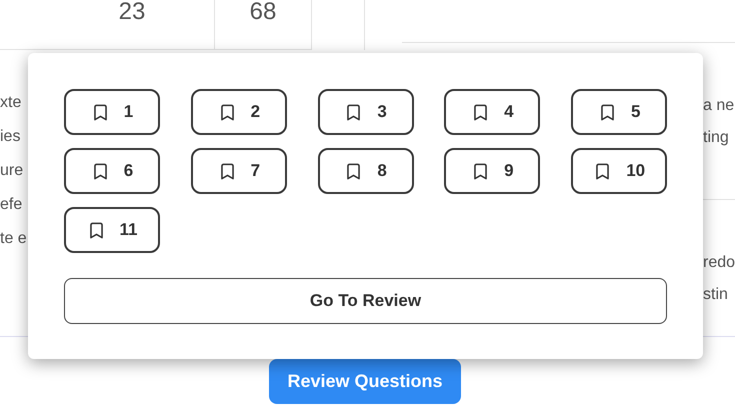  Describe the element at coordinates (492, 112) in the screenshot. I see `bookmark-button: 4` at that location.